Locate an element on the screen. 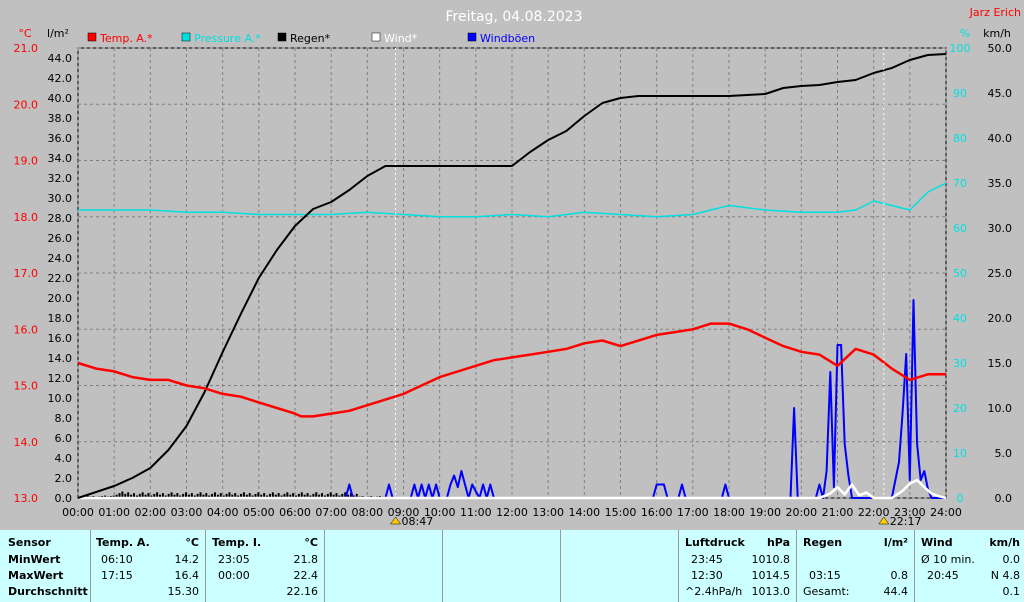 The image size is (1024, 602). wind-tick-label: 0.0 is located at coordinates (1004, 498).